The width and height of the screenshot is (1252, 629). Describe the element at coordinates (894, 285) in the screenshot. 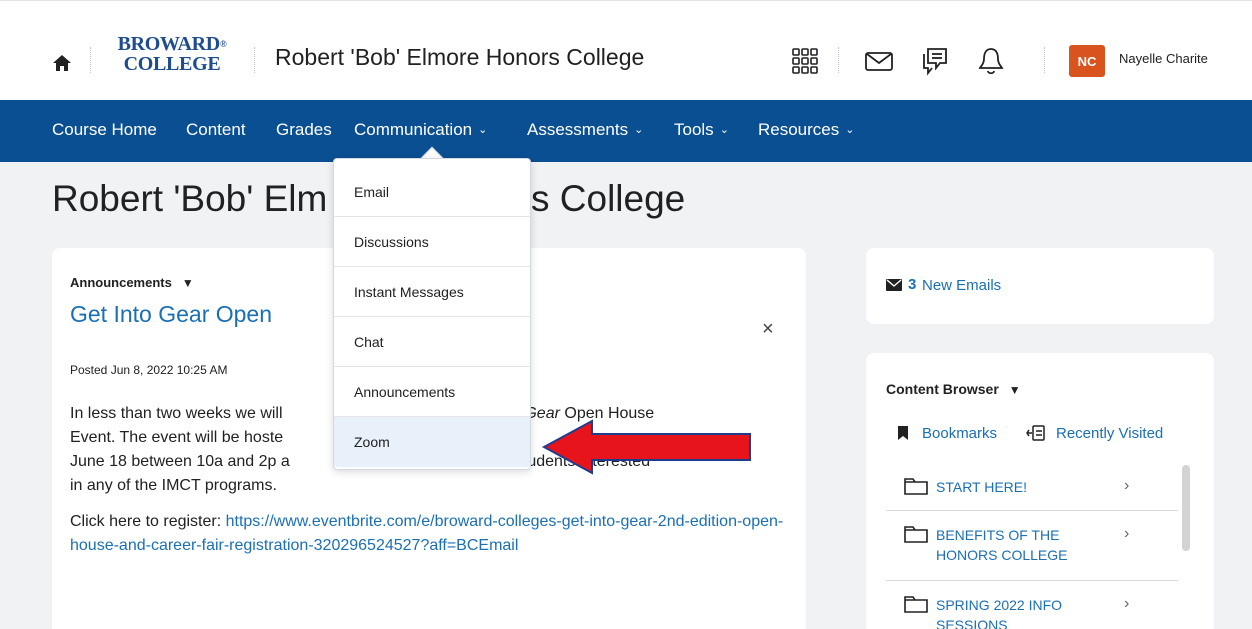

I see `envelope-icon` at that location.